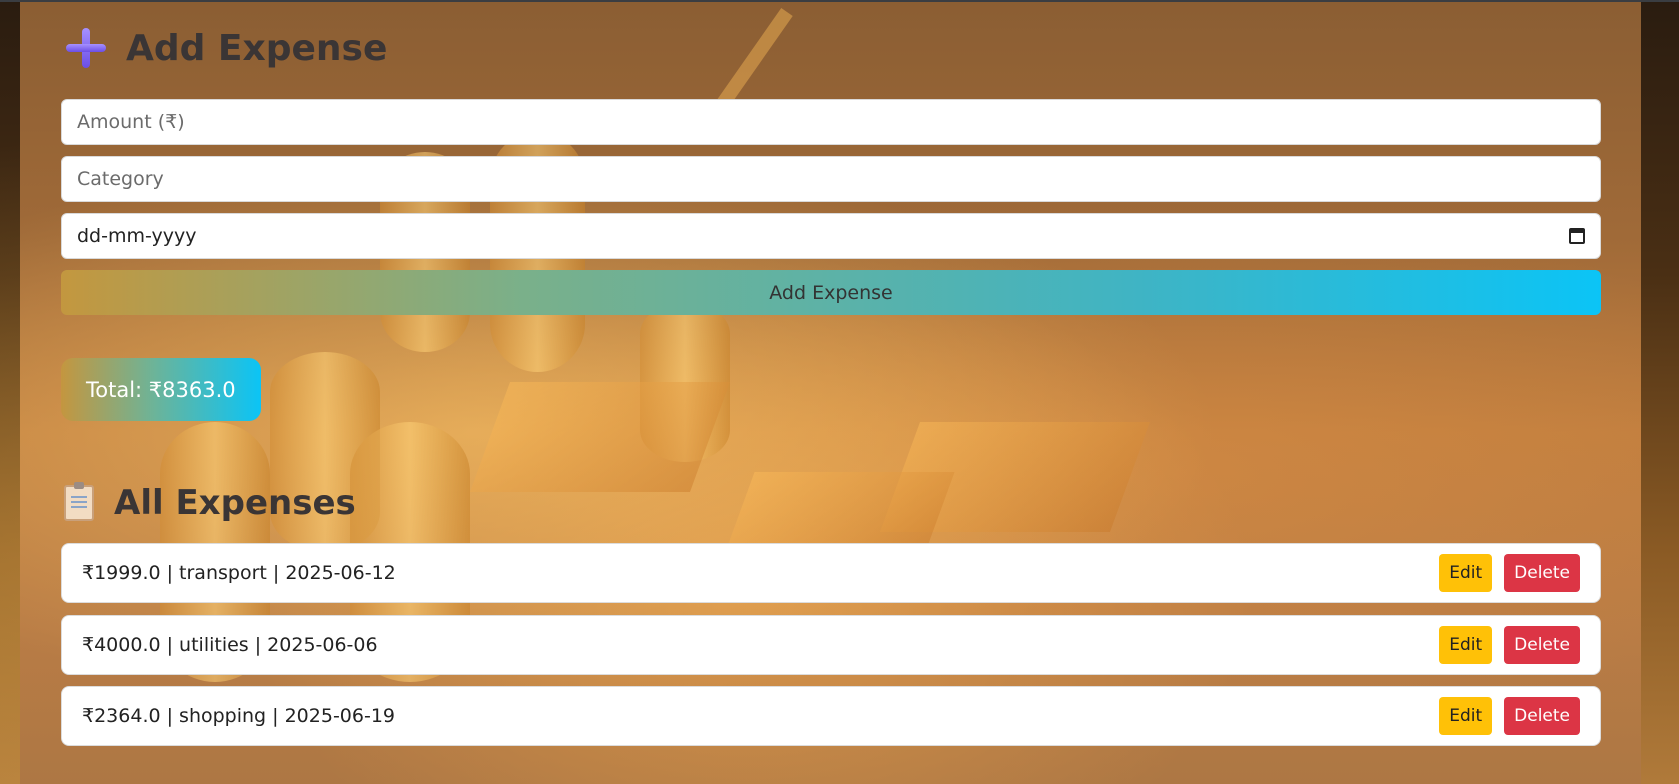 This screenshot has width=1679, height=784. What do you see at coordinates (230, 645) in the screenshot?
I see `expense-text: ₹4000.0 | utilities | 2025-06-06` at bounding box center [230, 645].